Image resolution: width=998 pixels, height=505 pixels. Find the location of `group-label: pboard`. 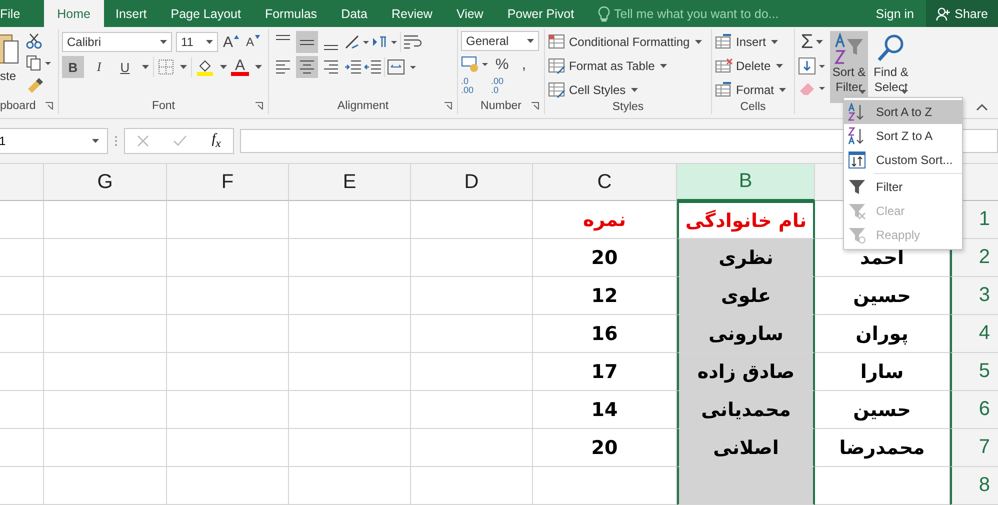

group-label: pboard is located at coordinates (18, 106).